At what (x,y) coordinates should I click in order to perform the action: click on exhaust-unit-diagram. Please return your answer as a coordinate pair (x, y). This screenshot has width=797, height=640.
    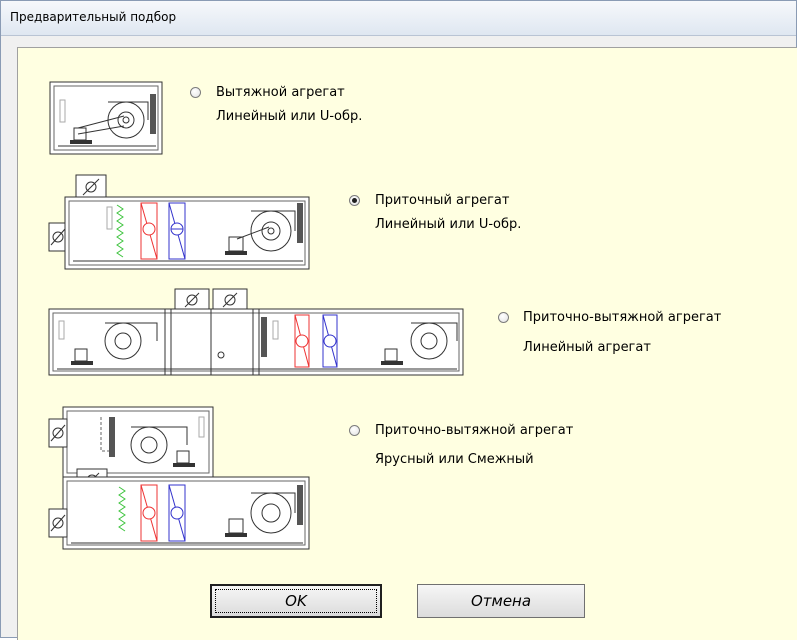
    Looking at the image, I should click on (106, 118).